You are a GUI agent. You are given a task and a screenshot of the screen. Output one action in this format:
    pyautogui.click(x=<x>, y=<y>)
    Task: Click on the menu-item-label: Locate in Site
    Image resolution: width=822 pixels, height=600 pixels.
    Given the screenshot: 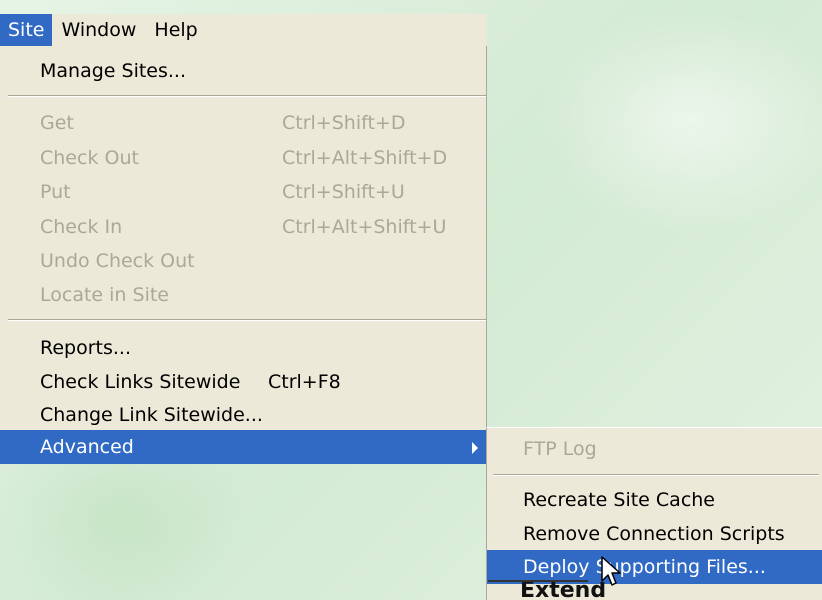 What is the action you would take?
    pyautogui.click(x=104, y=295)
    